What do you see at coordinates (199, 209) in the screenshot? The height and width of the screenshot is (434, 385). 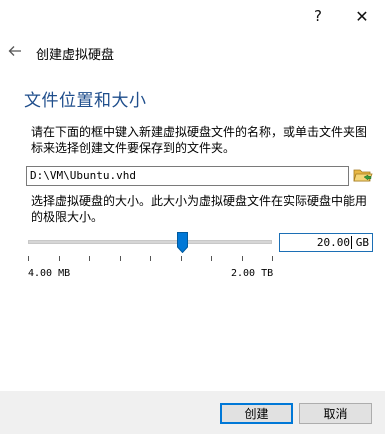 I see `size-description: 选择虚拟硬盘的大小。此大小为虚拟硬盘文件在实际硬盘中能用的极限大小。` at bounding box center [199, 209].